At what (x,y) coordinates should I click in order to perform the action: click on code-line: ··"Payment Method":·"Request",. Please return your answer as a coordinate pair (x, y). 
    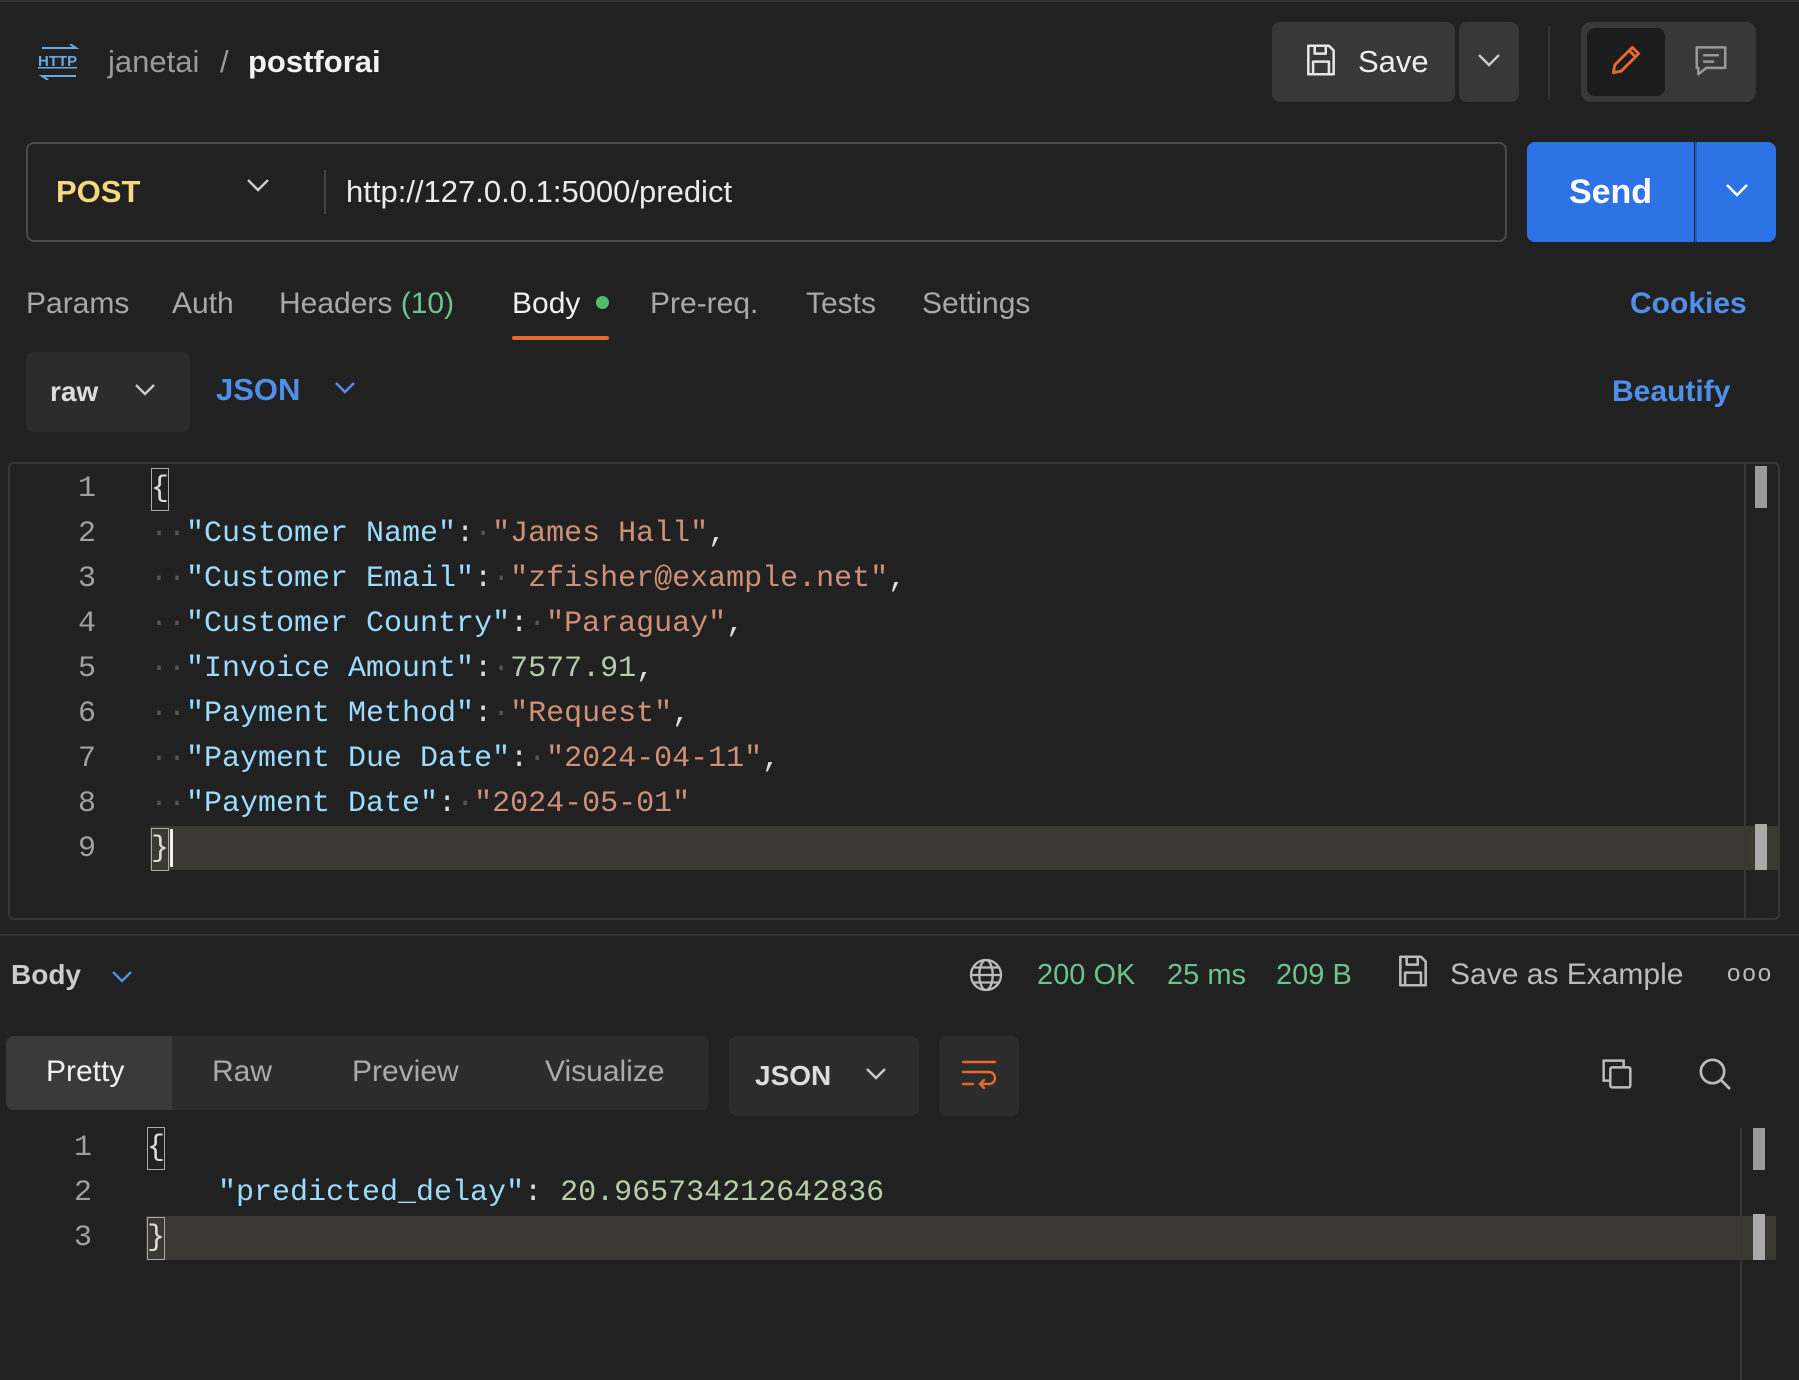
    Looking at the image, I should click on (420, 714).